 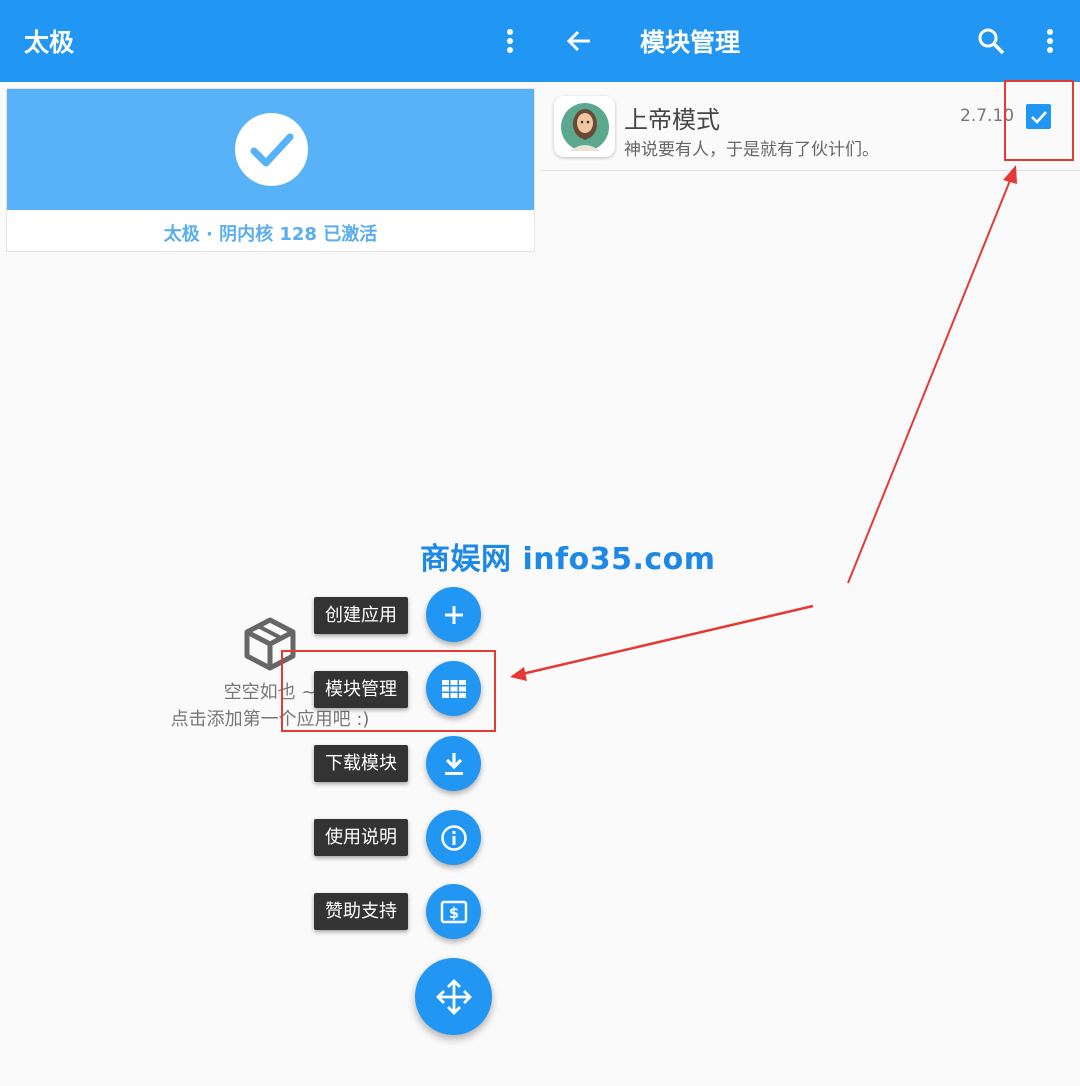 I want to click on module-manage-highlight-box, so click(x=388, y=691).